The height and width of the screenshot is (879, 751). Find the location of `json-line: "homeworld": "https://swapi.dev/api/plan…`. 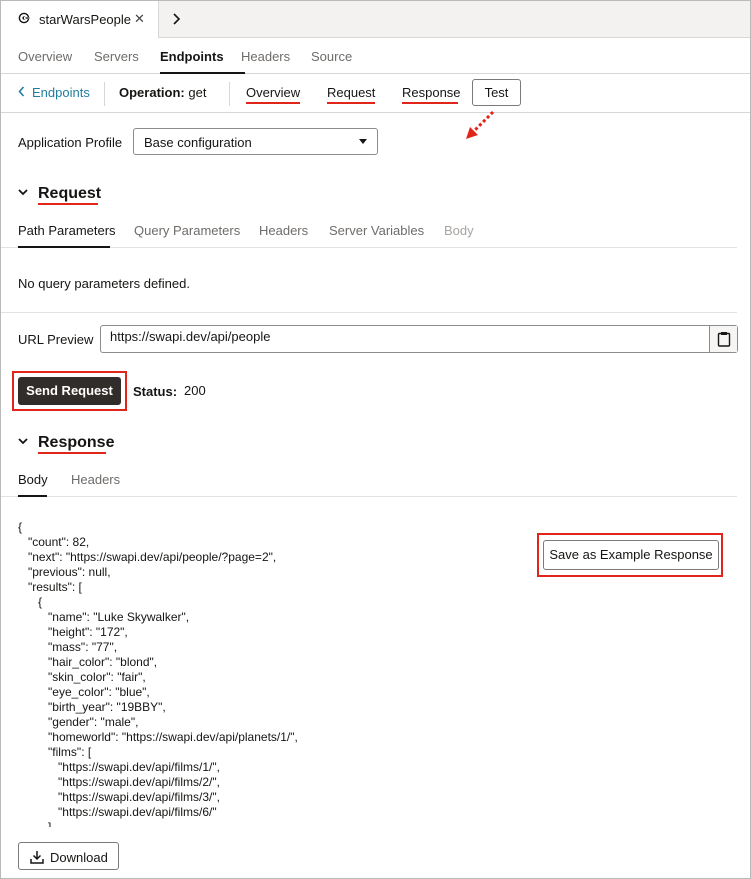

json-line: "homeworld": "https://swapi.dev/api/plan… is located at coordinates (158, 737).